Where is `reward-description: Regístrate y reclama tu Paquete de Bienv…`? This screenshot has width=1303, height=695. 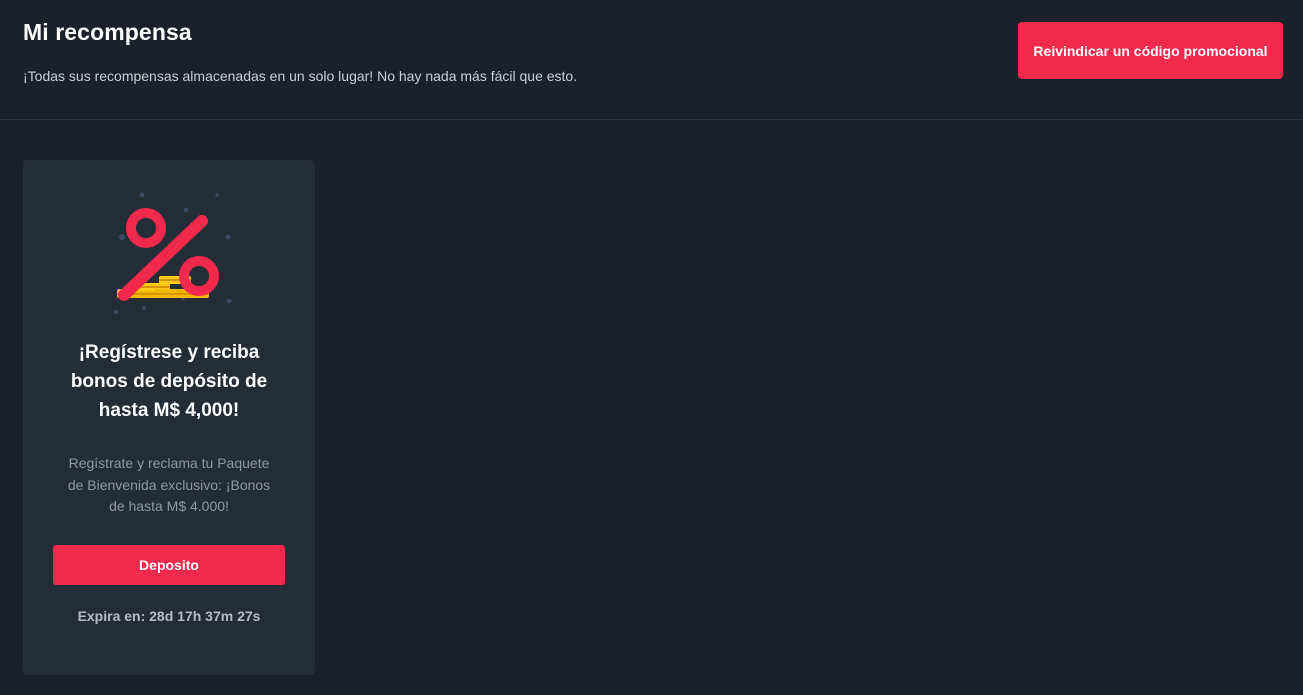 reward-description: Regístrate y reclama tu Paquete de Bienv… is located at coordinates (169, 485).